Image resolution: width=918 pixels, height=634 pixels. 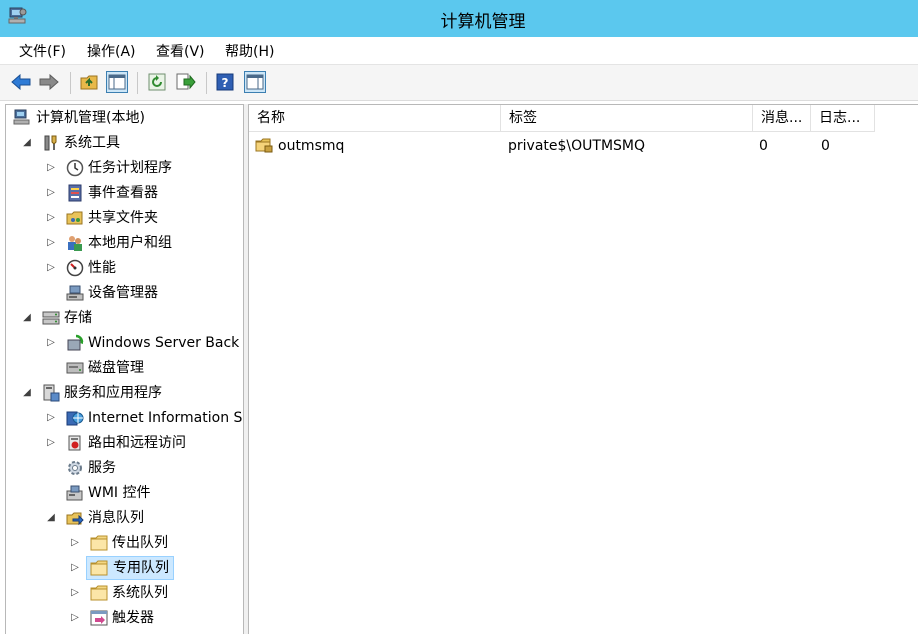 I want to click on menu-action: 操作(A), so click(x=111, y=52).